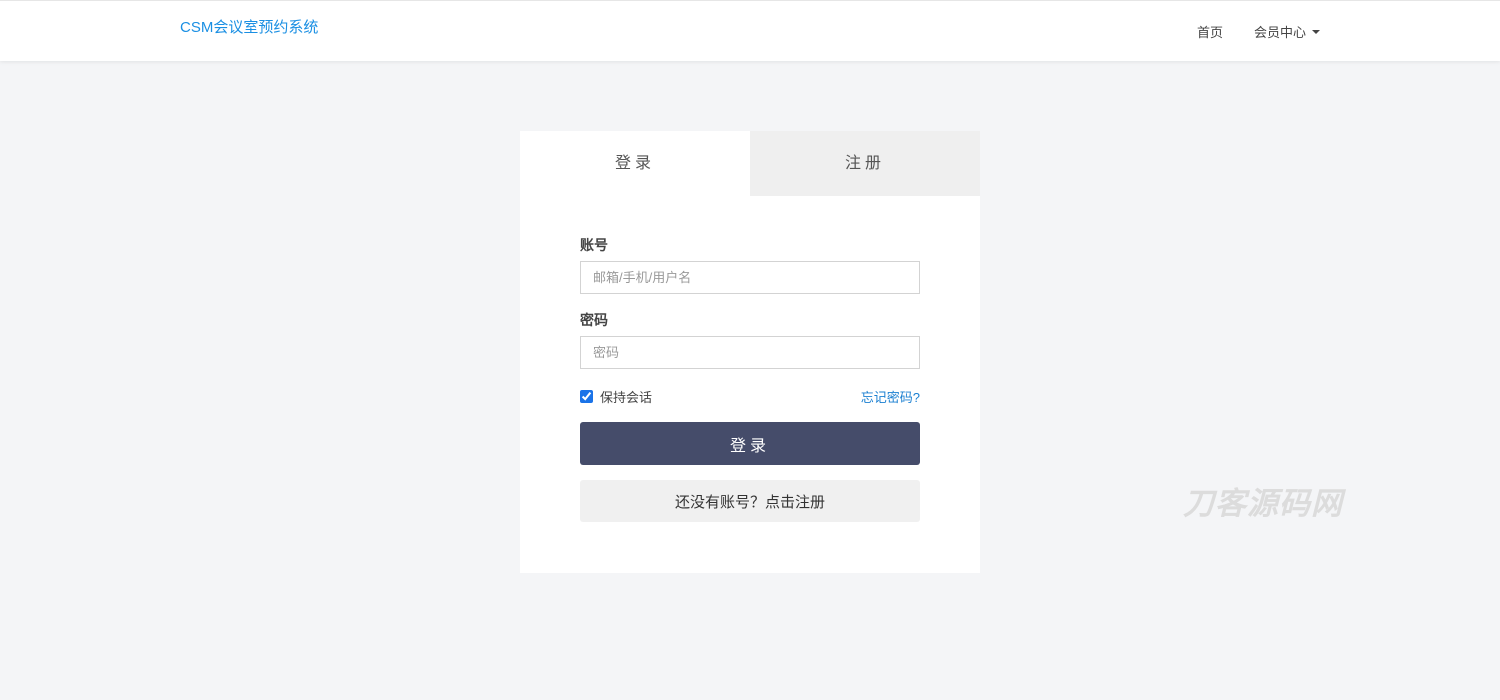 This screenshot has height=700, width=1500. I want to click on register-button: 还没有账号？点击注册, so click(750, 501).